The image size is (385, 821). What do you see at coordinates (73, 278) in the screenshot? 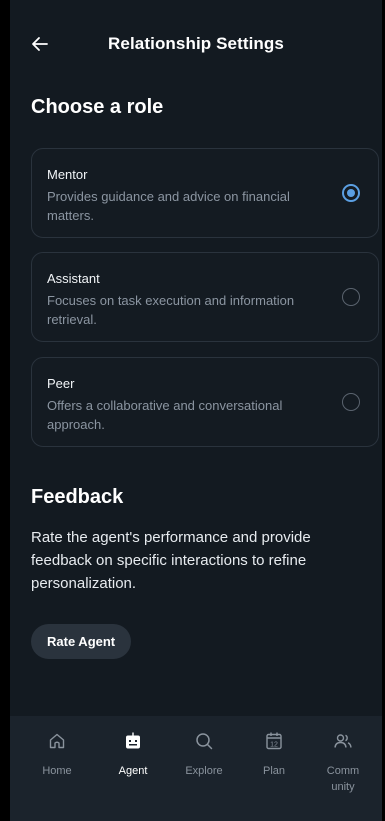
I see `role-name: Assistant` at bounding box center [73, 278].